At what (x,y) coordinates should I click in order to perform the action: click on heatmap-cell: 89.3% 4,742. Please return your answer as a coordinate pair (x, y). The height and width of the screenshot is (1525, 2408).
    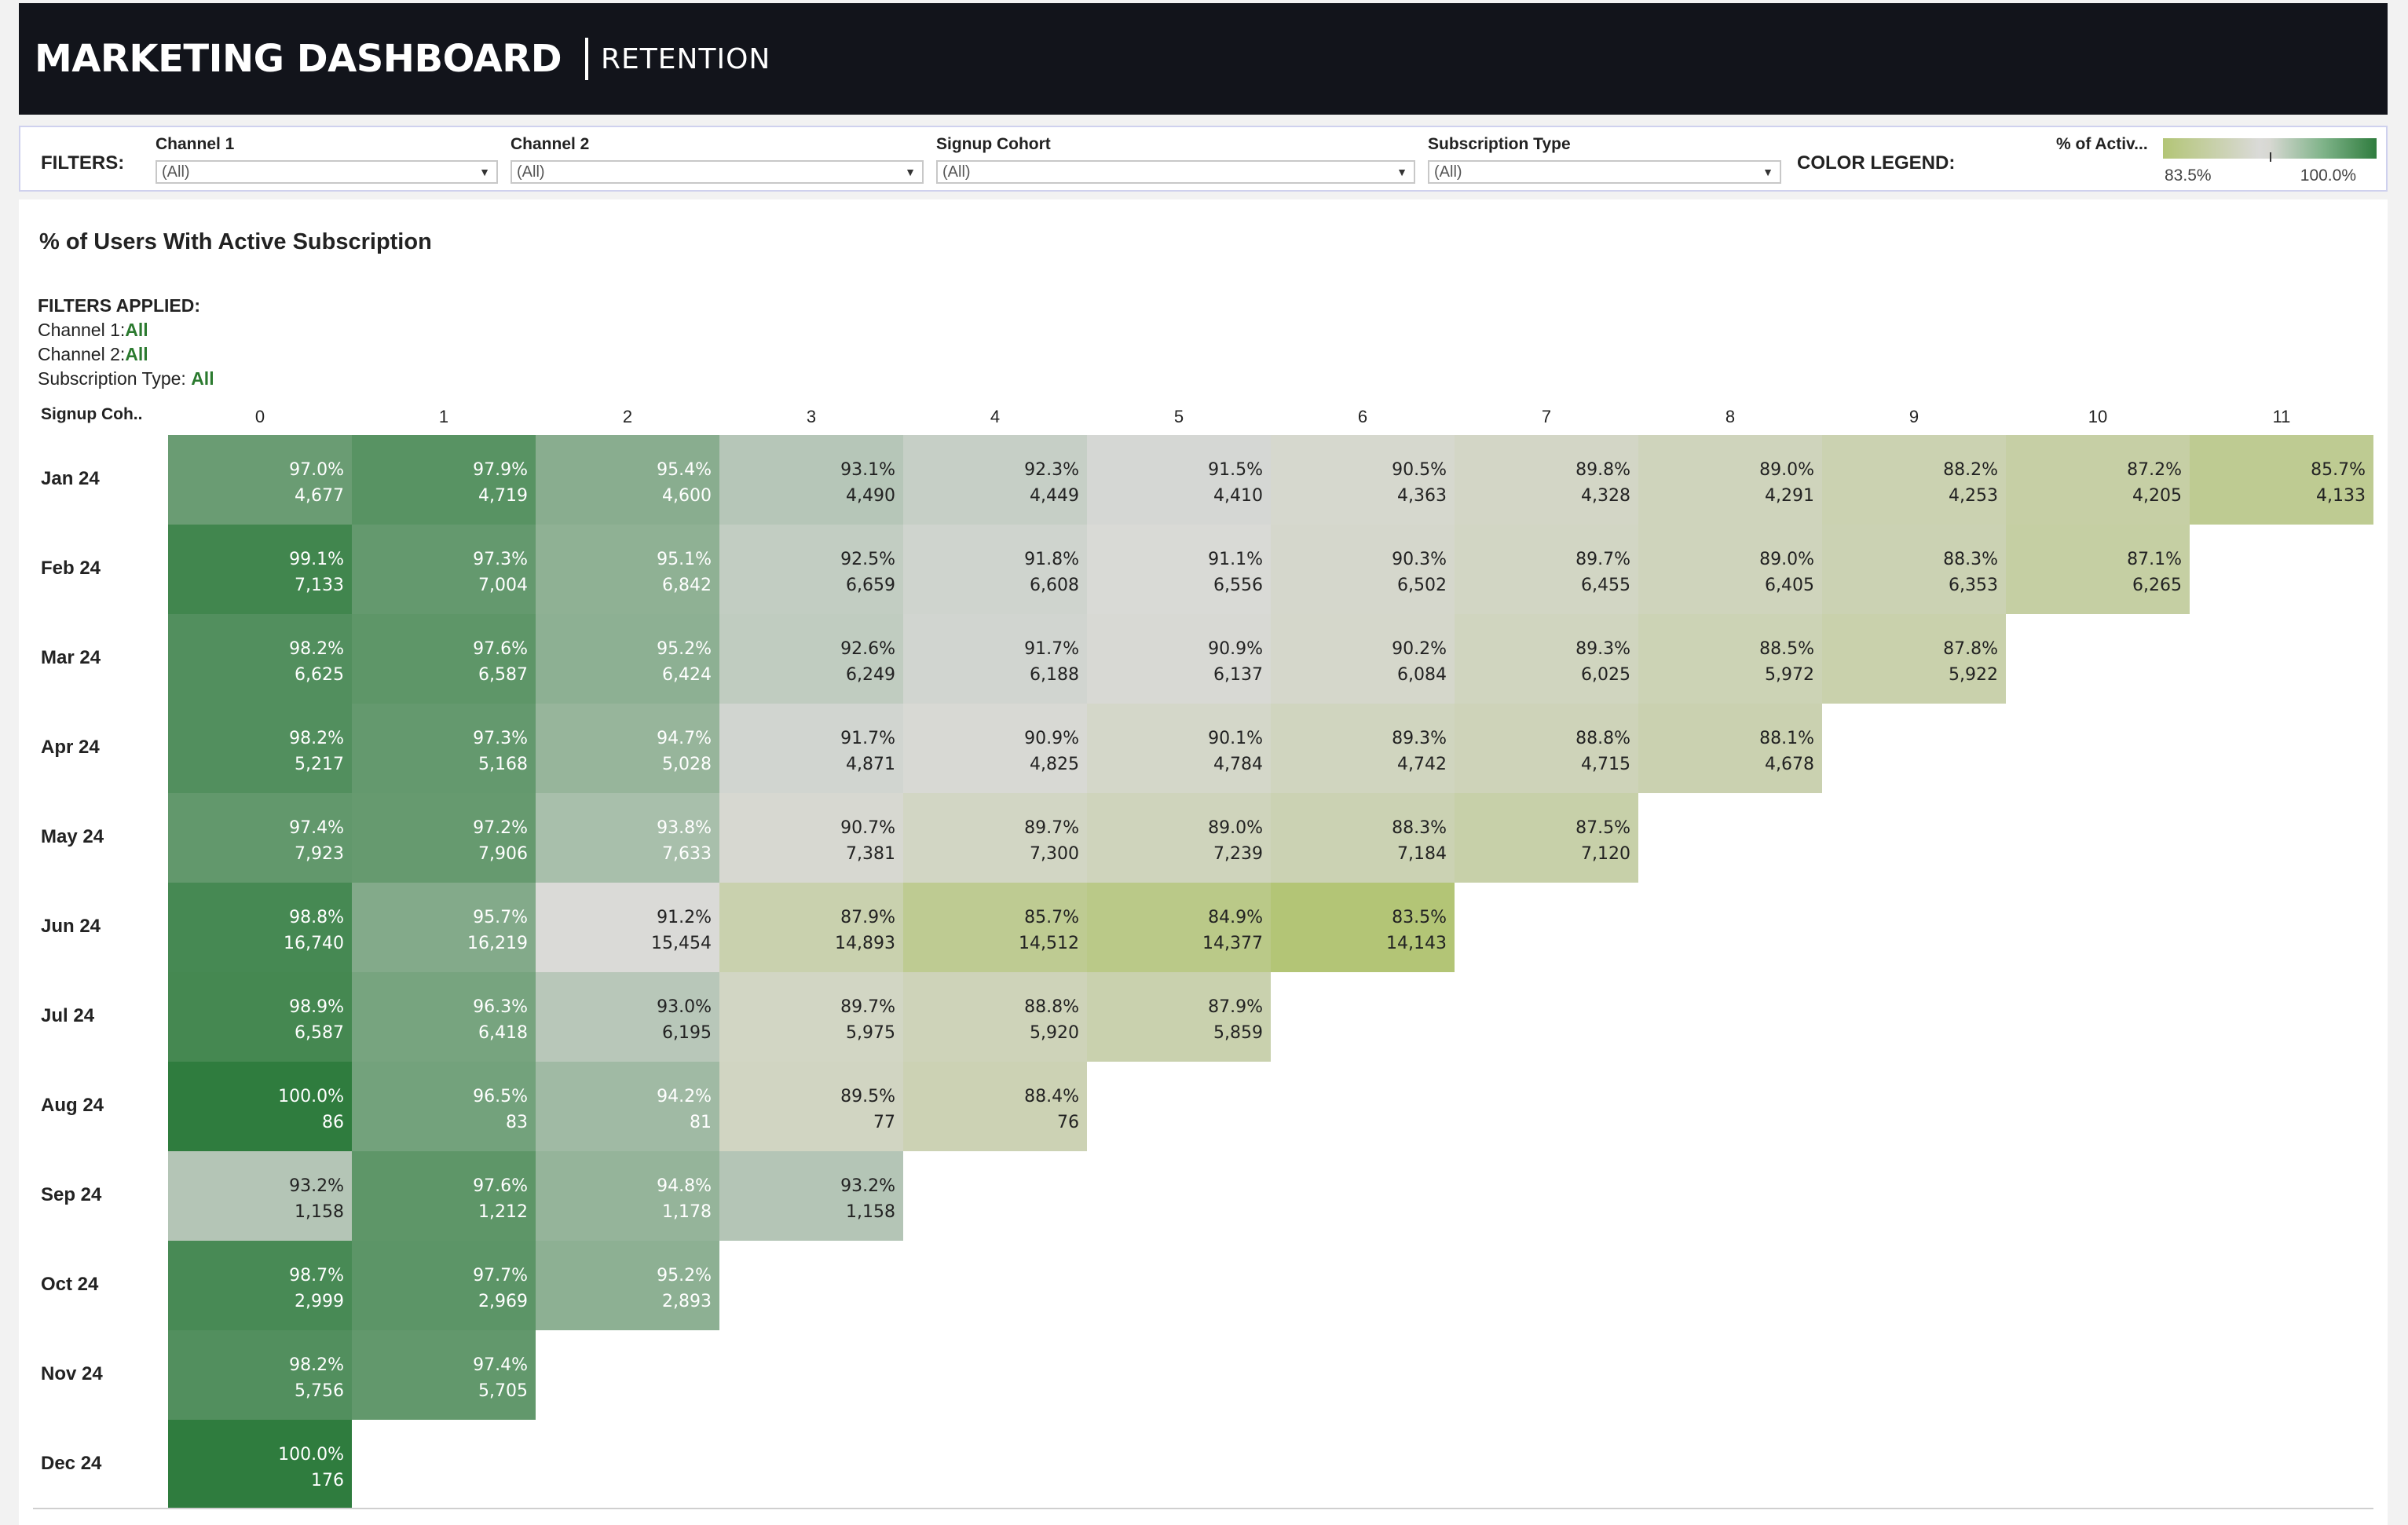
    Looking at the image, I should click on (1363, 748).